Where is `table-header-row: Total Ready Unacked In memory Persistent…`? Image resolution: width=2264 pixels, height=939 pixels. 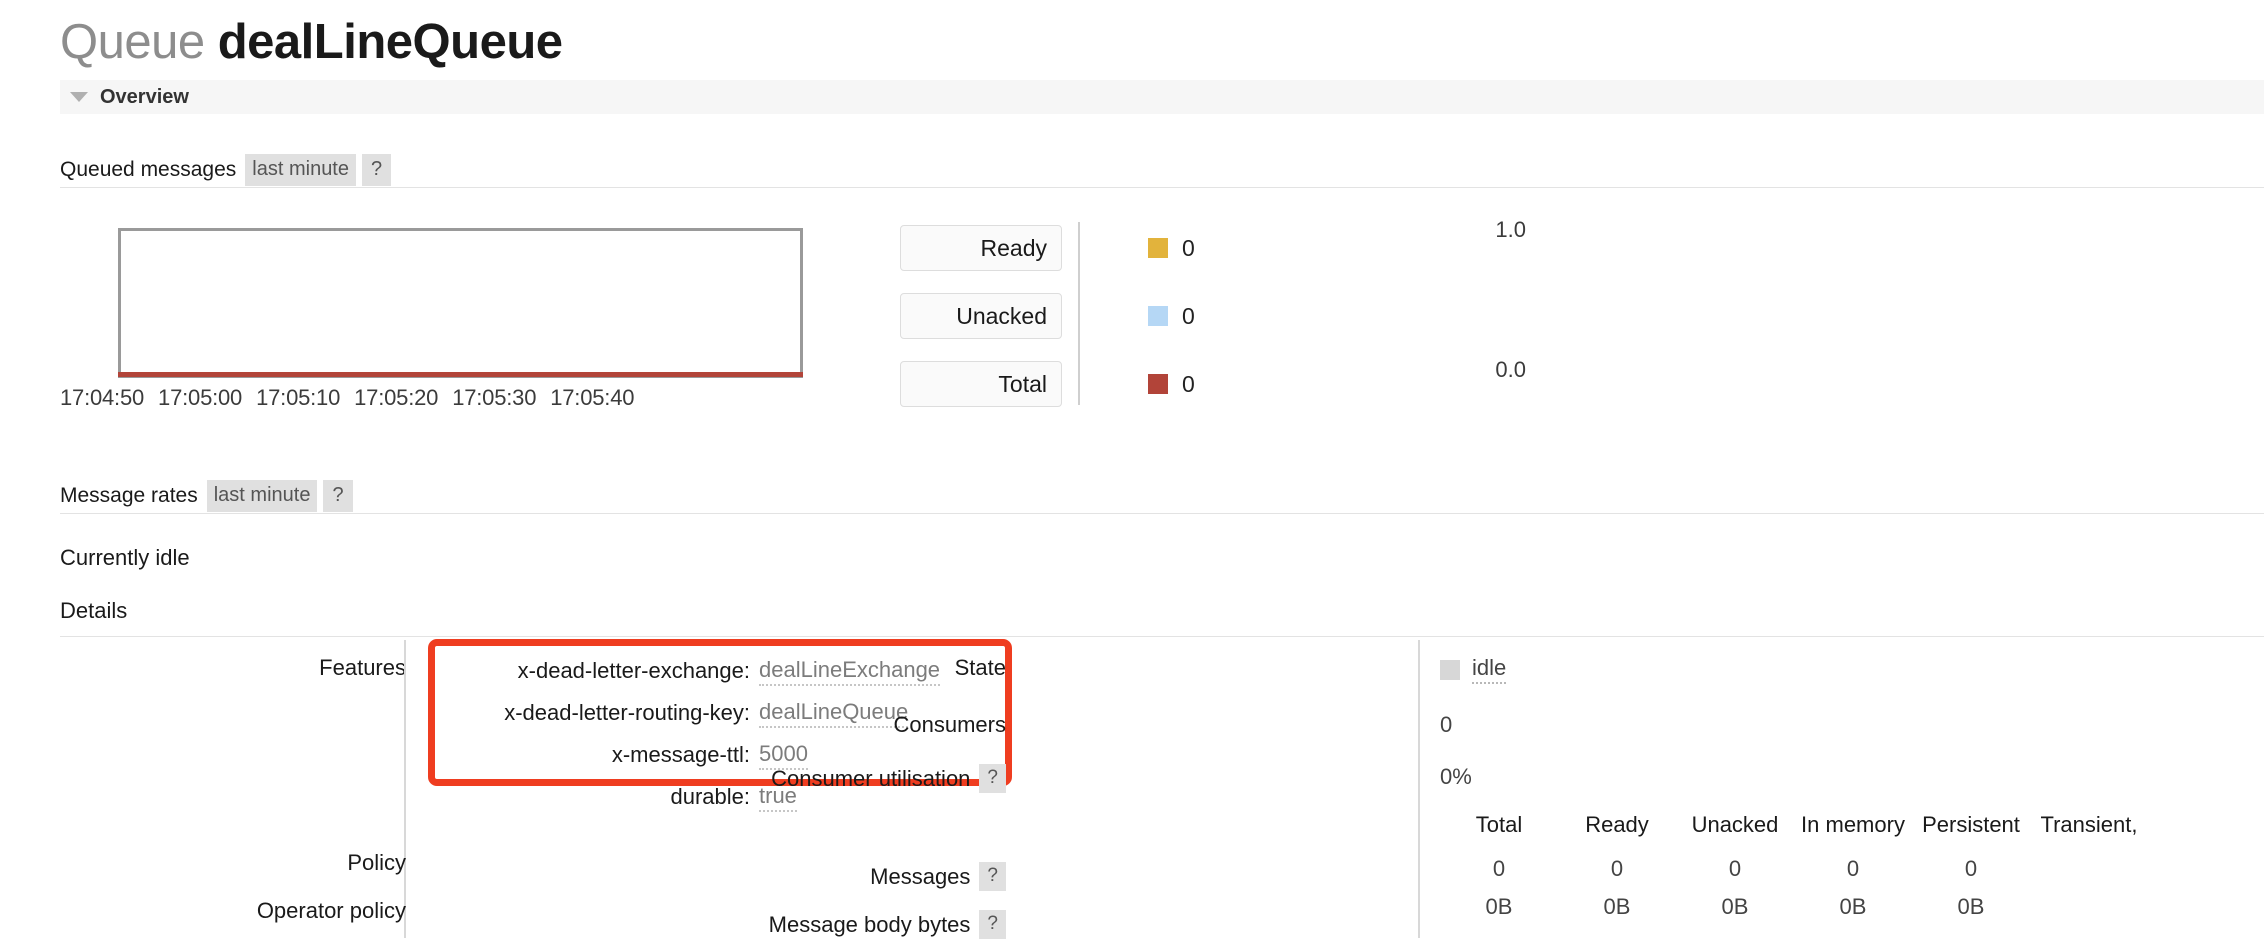
table-header-row: Total Ready Unacked In memory Persistent… is located at coordinates (1794, 831).